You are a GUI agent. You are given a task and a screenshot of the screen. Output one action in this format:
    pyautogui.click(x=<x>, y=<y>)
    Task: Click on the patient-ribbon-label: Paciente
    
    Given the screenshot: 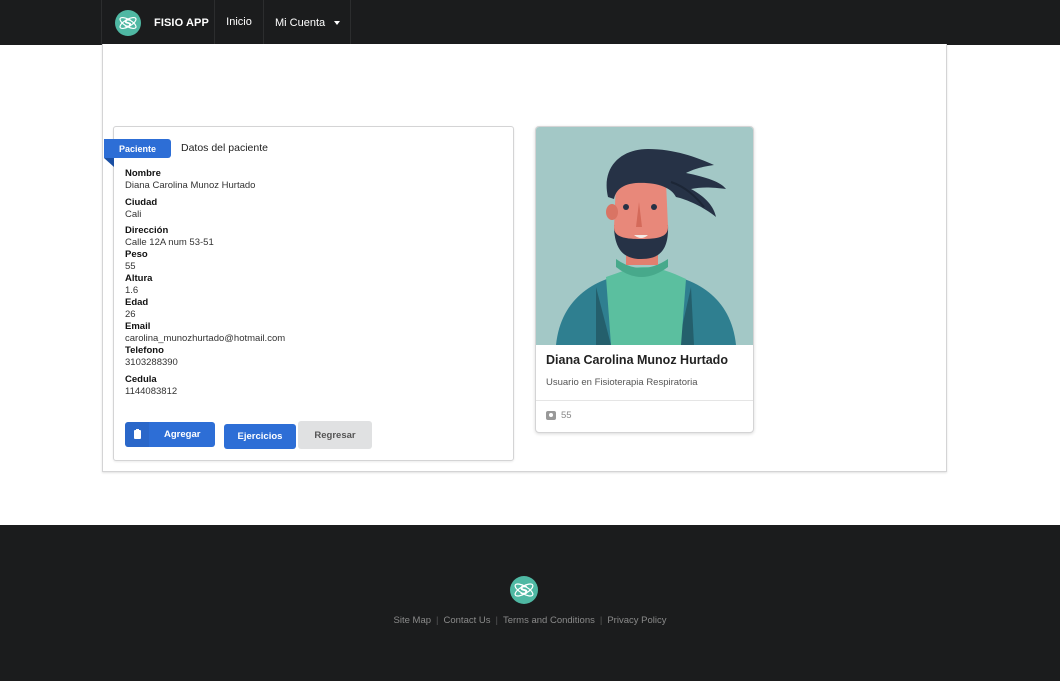 What is the action you would take?
    pyautogui.click(x=137, y=148)
    